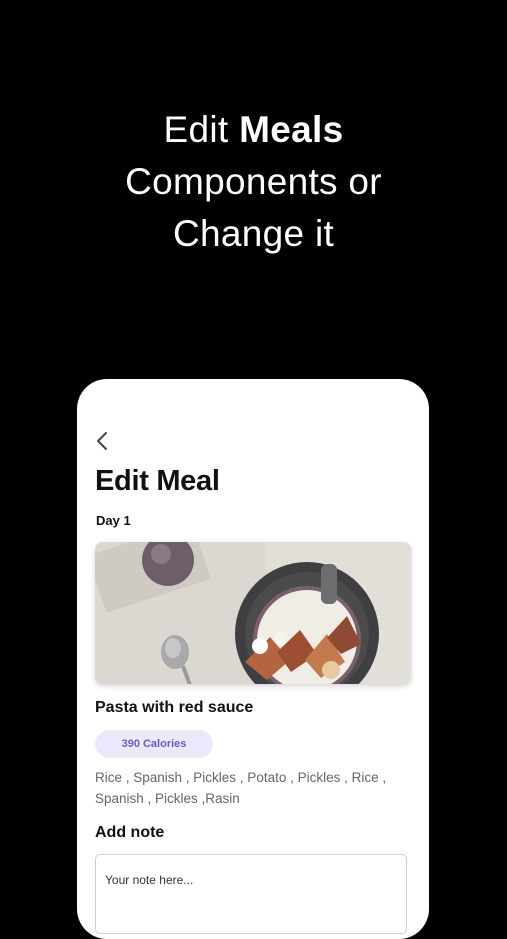 This screenshot has width=507, height=939. What do you see at coordinates (253, 233) in the screenshot?
I see `promo-line-3: Change it` at bounding box center [253, 233].